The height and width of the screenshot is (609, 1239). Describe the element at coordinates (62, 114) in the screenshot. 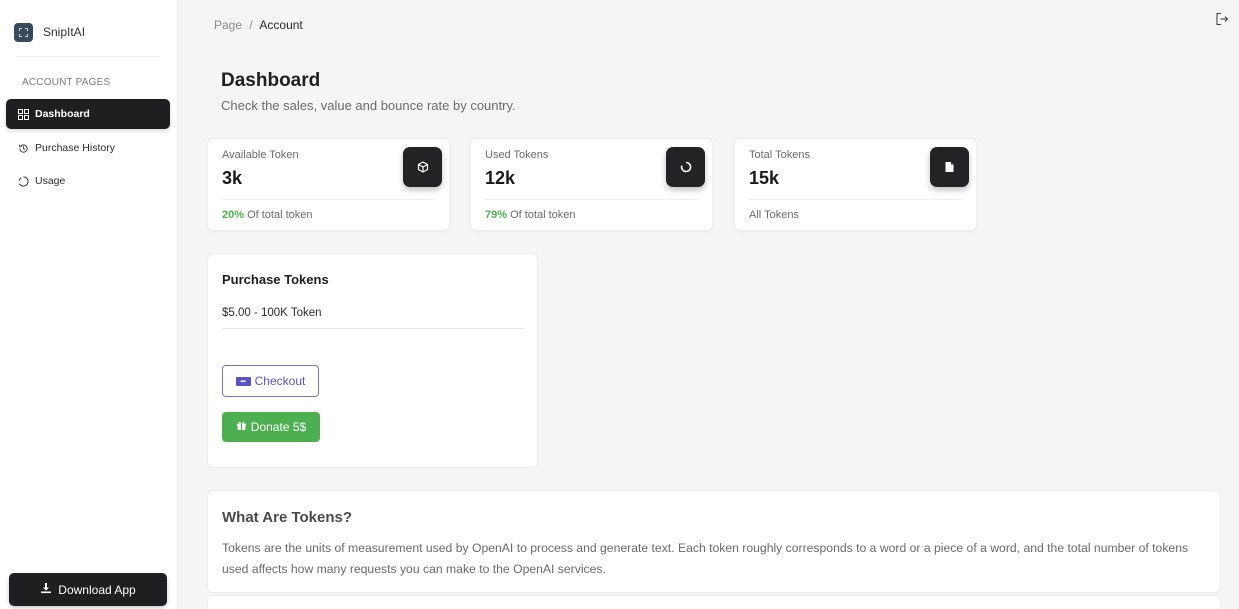

I see `sidebar-item-label: Dashboard` at that location.